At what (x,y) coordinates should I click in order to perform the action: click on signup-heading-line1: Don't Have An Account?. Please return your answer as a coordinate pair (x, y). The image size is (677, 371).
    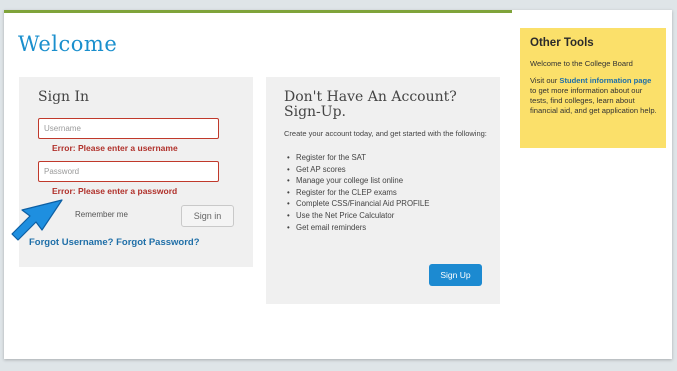
    Looking at the image, I should click on (370, 97).